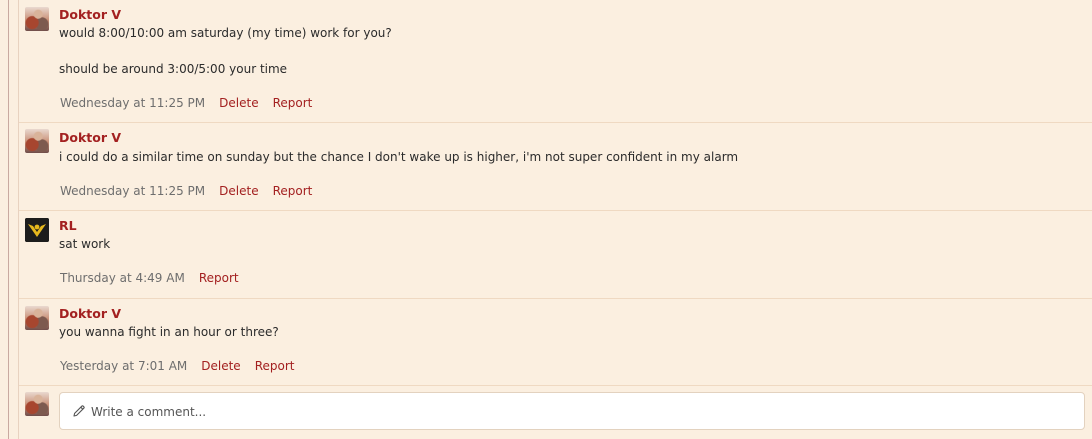 This screenshot has height=439, width=1092. What do you see at coordinates (79, 411) in the screenshot?
I see `pencil-icon` at bounding box center [79, 411].